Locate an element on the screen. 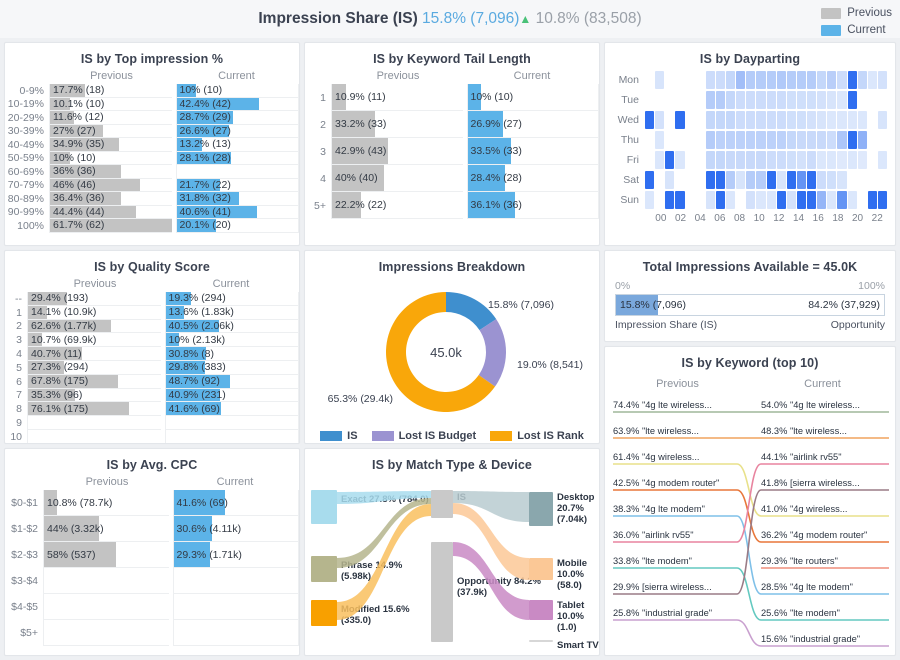 The image size is (900, 660). slope-label-current: 25.6% "lte modem" is located at coordinates (800, 613).